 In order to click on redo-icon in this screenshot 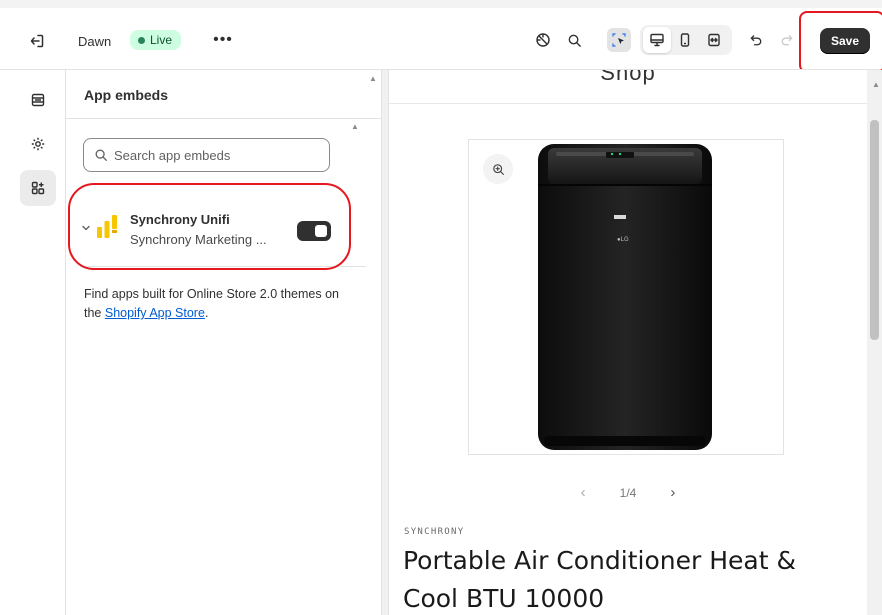, I will do `click(786, 39)`.